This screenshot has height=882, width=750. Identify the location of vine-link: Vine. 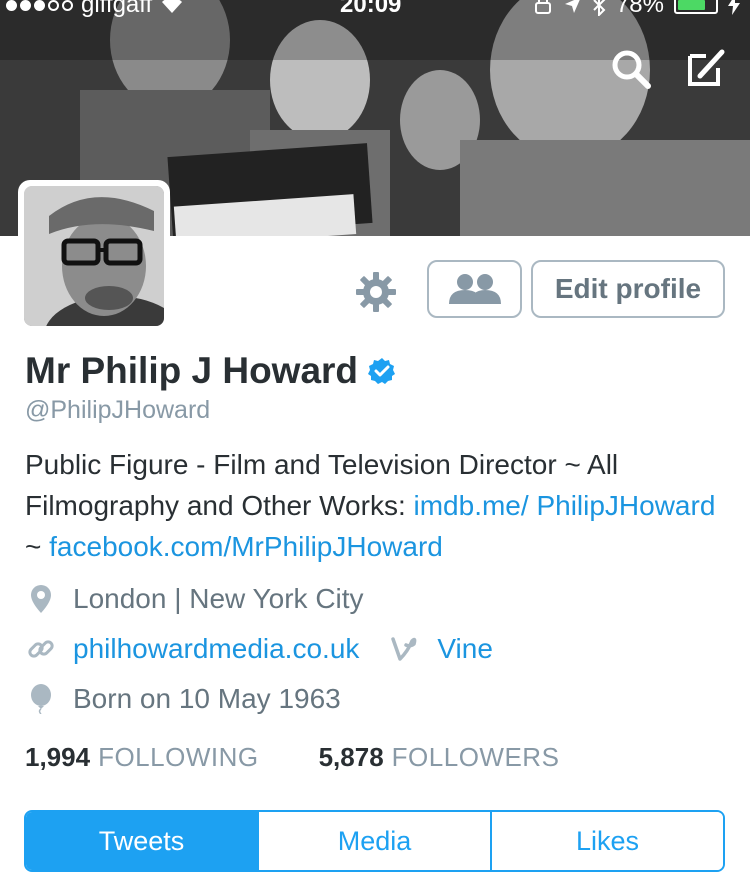
(465, 649).